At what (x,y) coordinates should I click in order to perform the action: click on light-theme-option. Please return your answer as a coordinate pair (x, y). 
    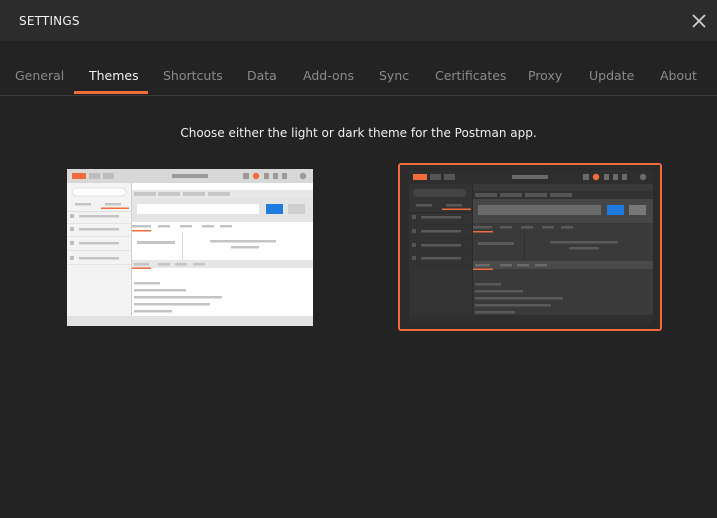
    Looking at the image, I should click on (190, 247).